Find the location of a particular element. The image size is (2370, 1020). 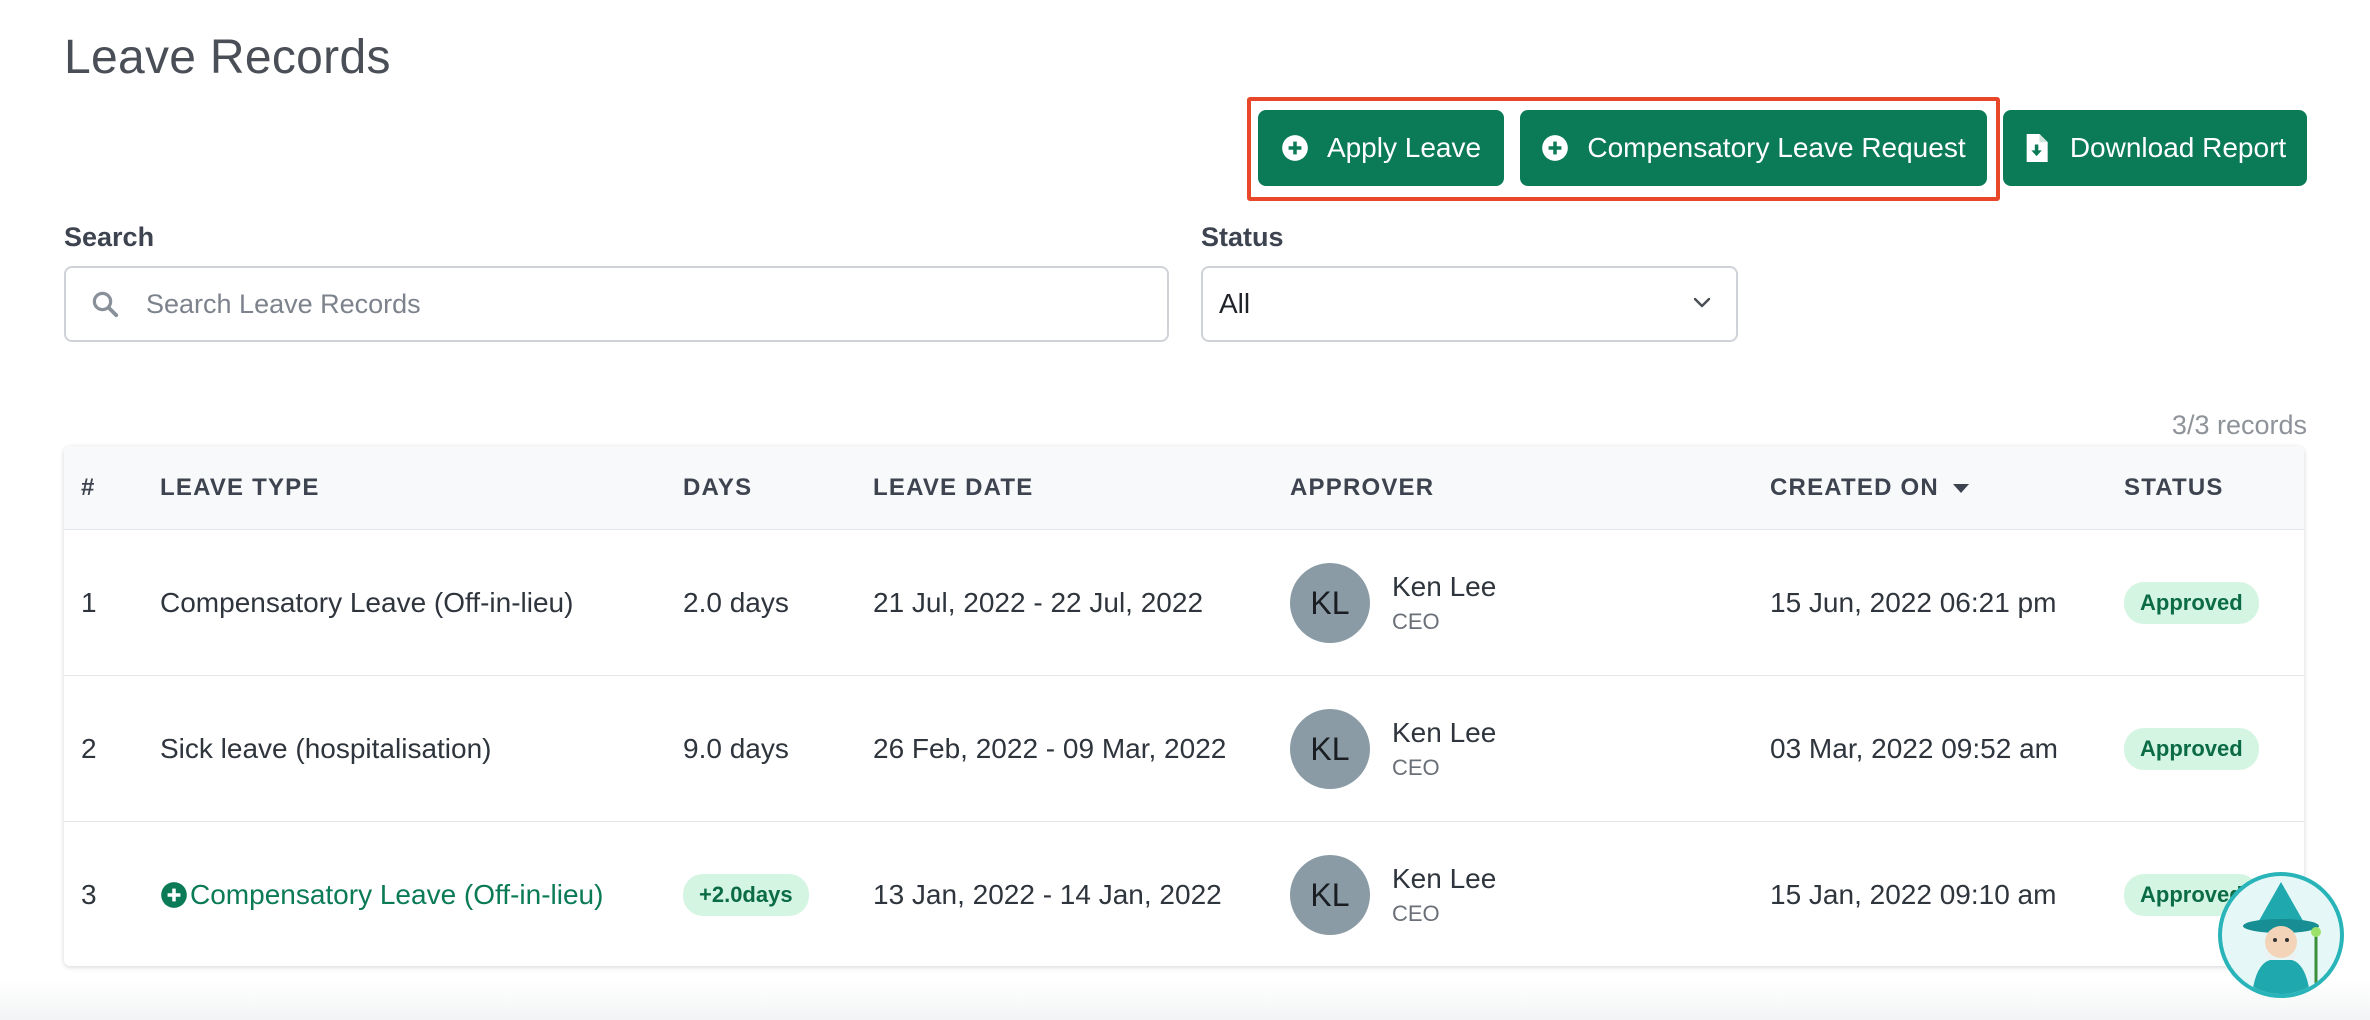

header-days: DAYS is located at coordinates (718, 487).